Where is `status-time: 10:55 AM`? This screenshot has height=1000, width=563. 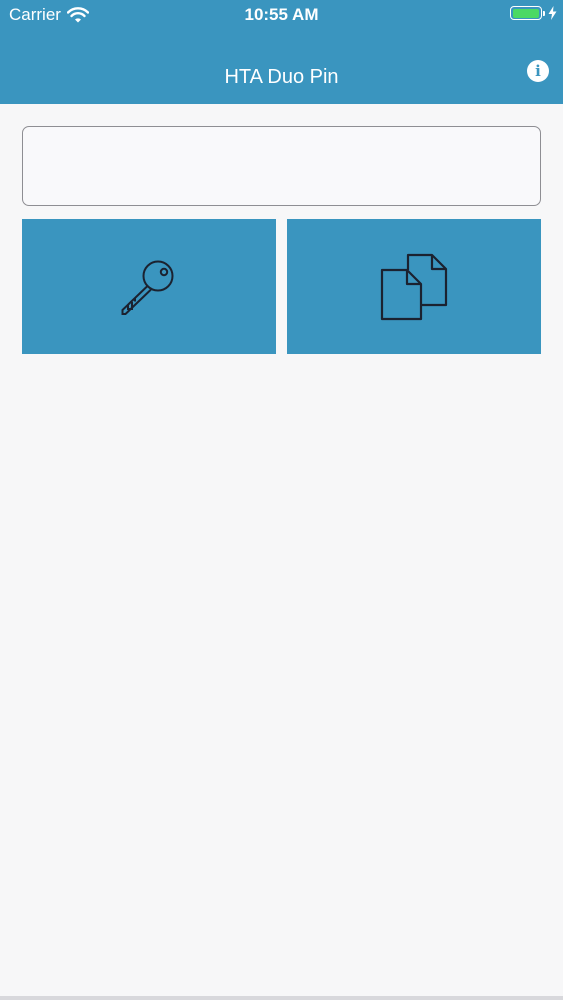 status-time: 10:55 AM is located at coordinates (281, 14).